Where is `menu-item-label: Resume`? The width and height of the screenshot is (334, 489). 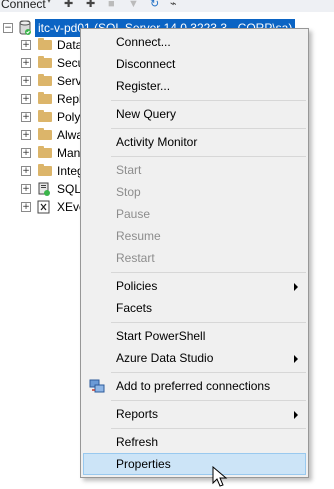 menu-item-label: Resume is located at coordinates (138, 236).